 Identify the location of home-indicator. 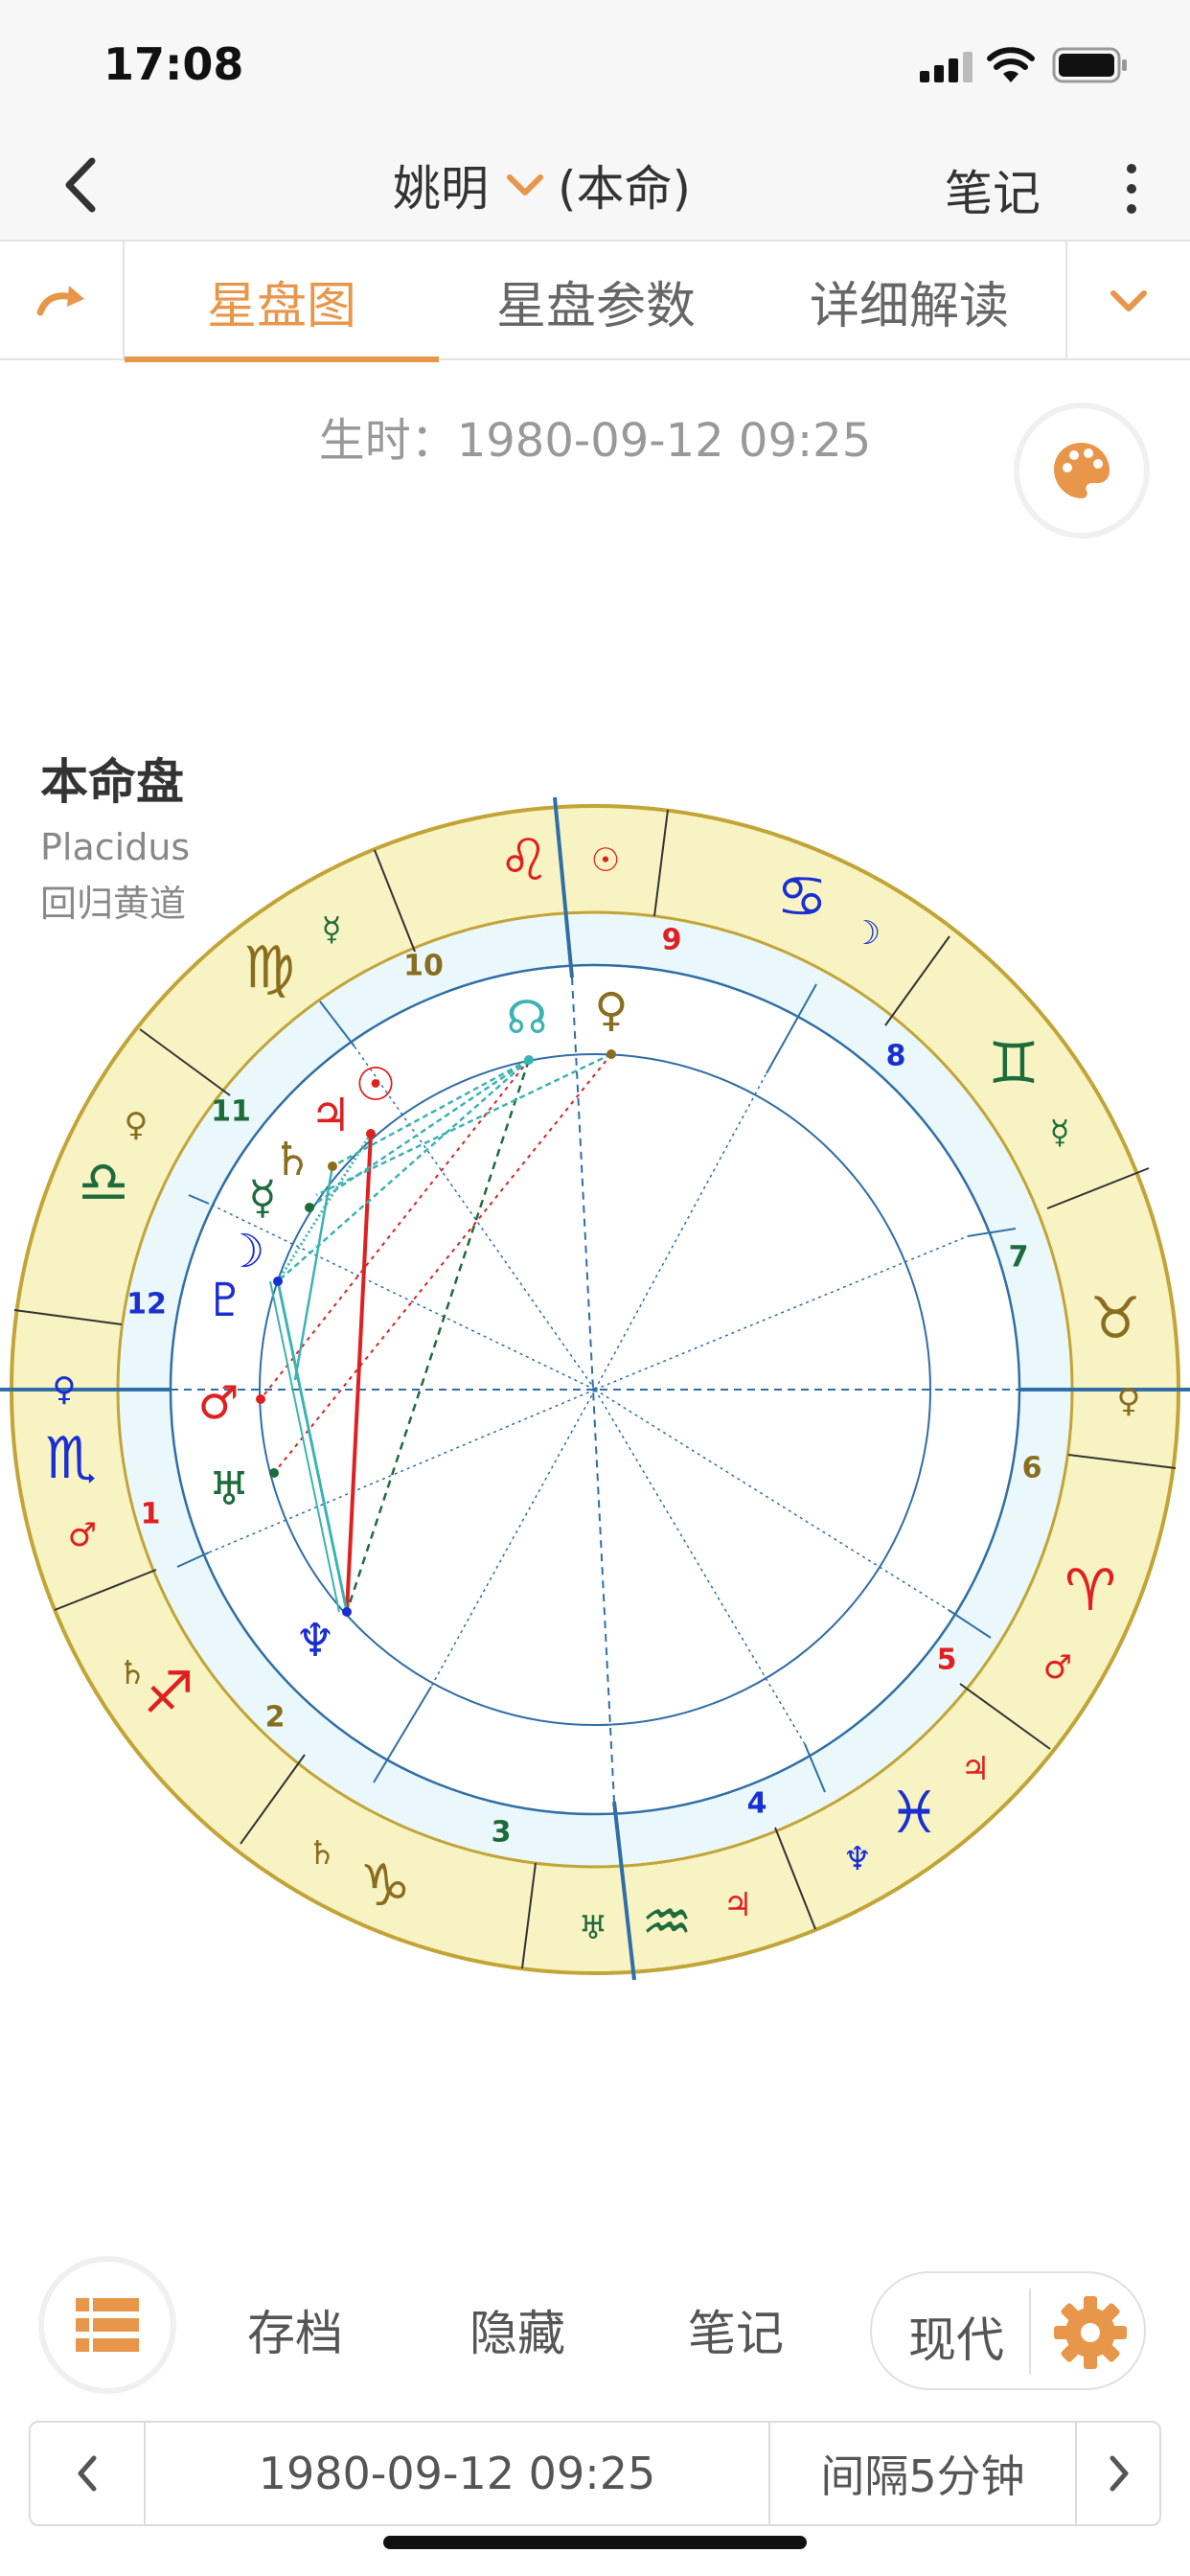
(595, 2542).